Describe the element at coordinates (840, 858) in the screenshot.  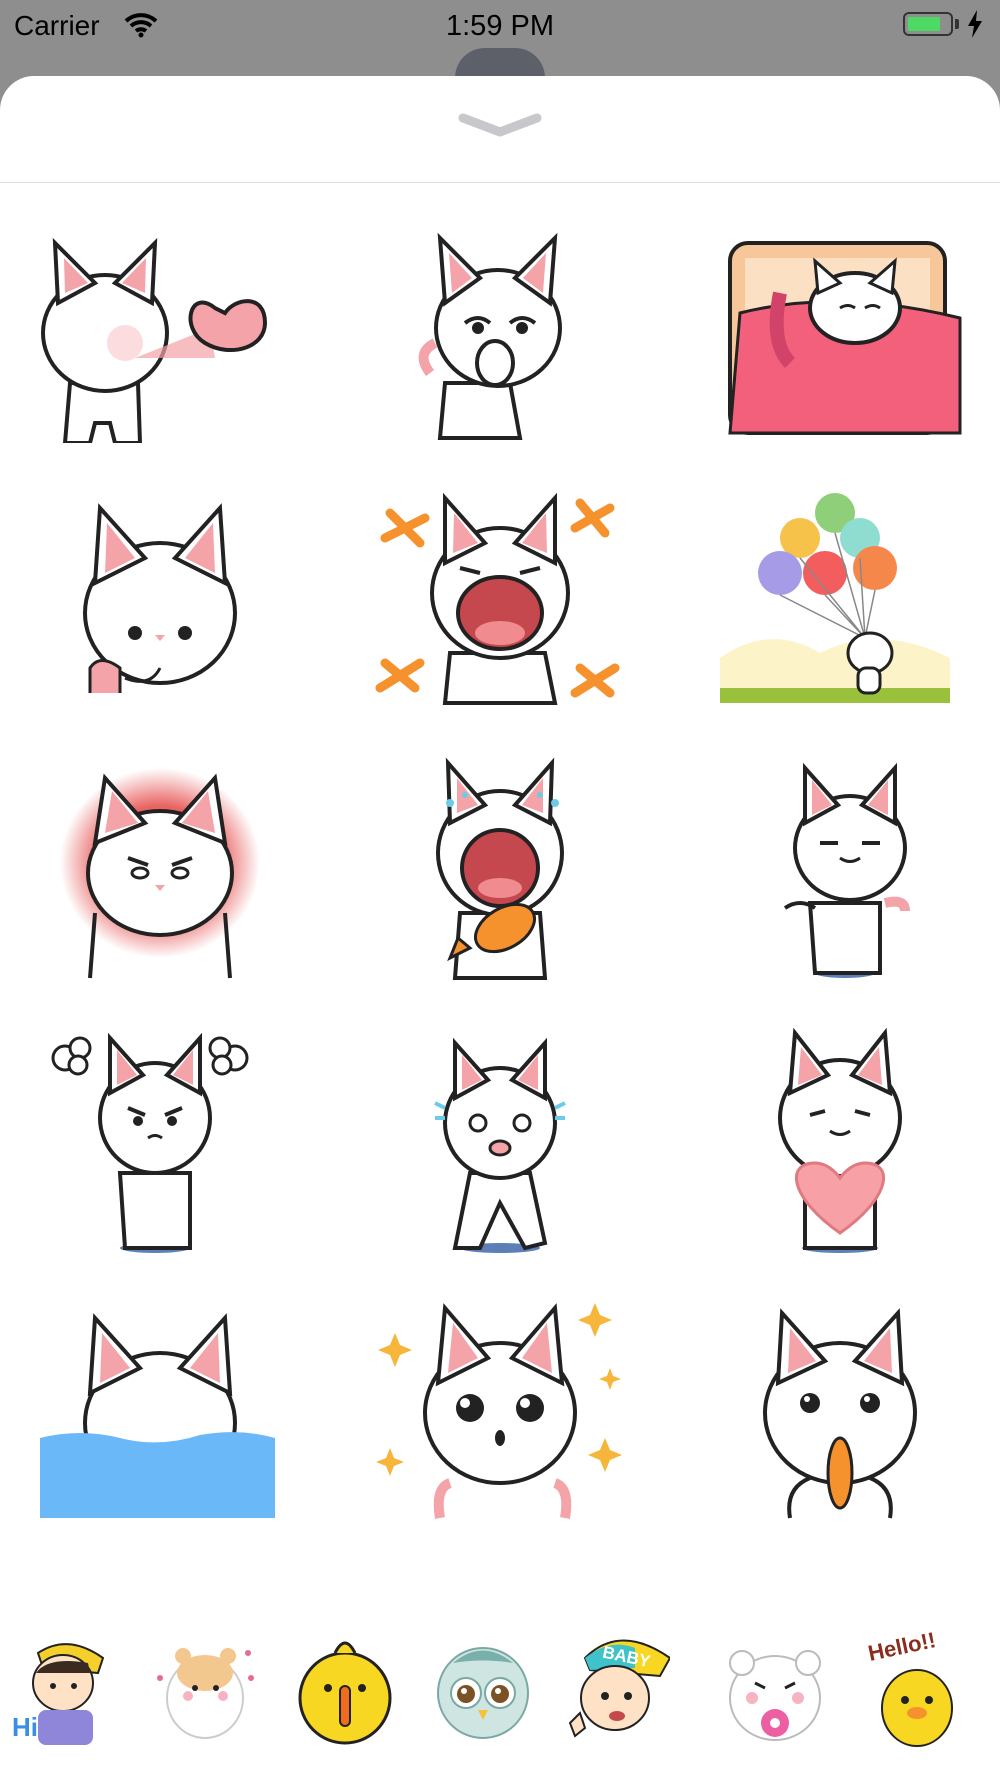
I see `sticker-cat-content-eyes-closed` at that location.